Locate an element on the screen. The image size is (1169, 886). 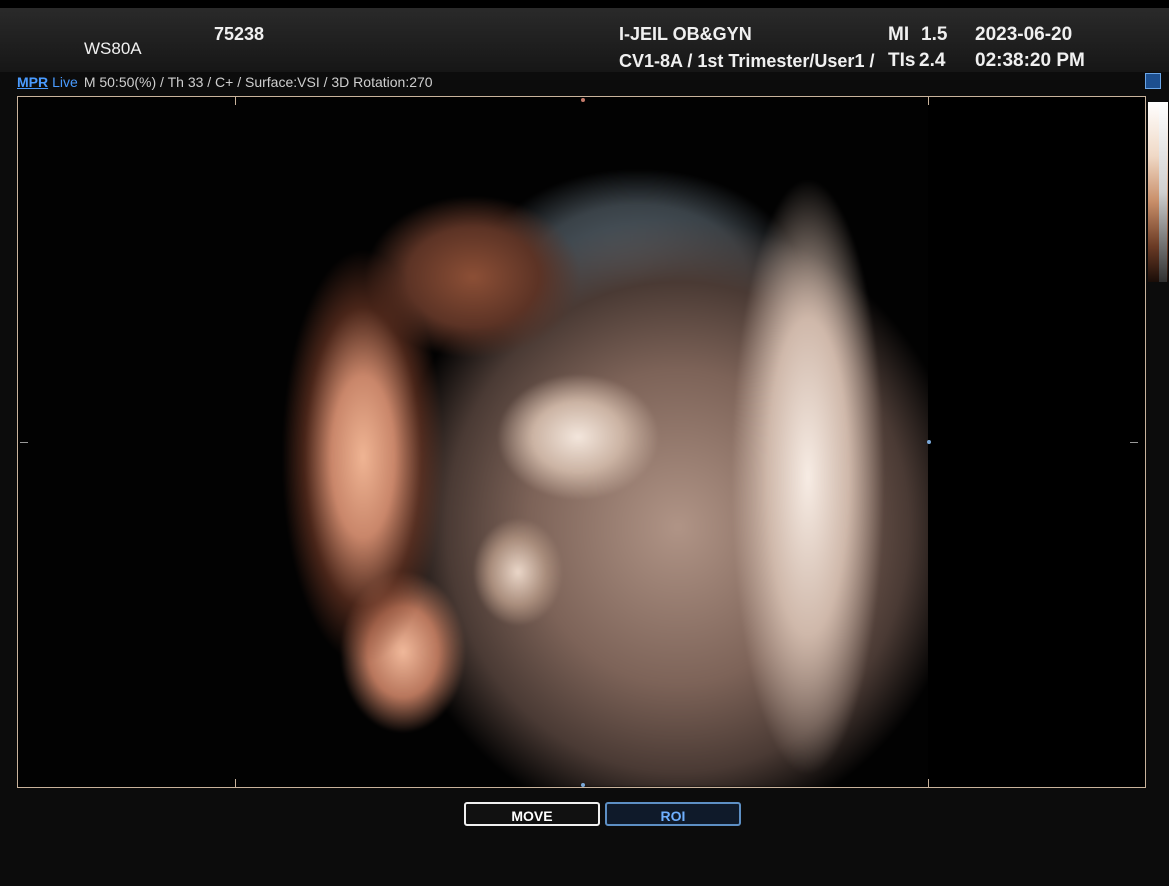
roi-button: ROI is located at coordinates (673, 814).